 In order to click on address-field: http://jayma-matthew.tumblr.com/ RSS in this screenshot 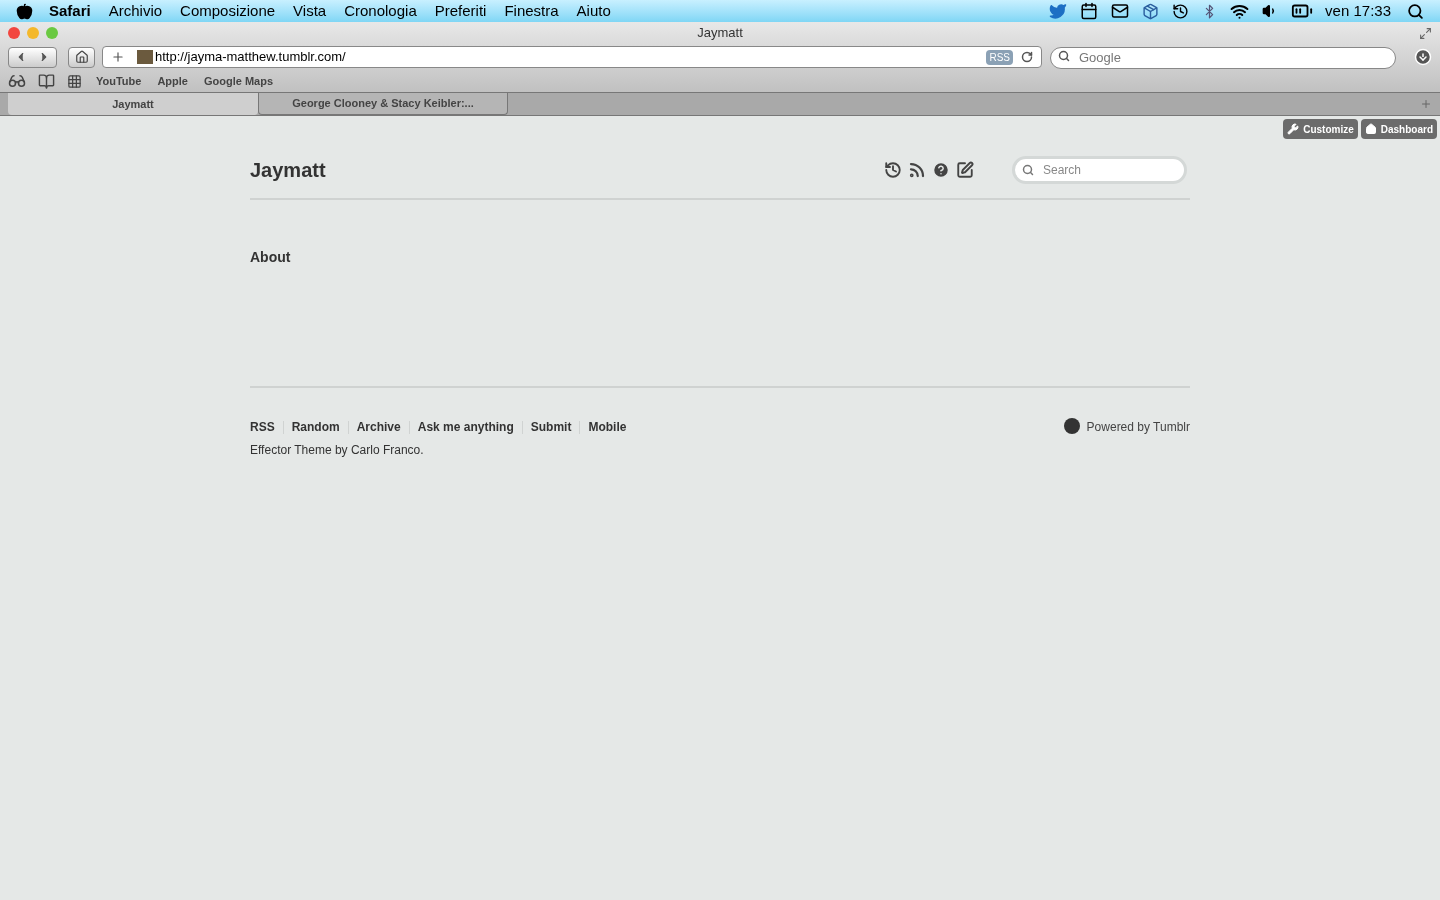, I will do `click(572, 57)`.